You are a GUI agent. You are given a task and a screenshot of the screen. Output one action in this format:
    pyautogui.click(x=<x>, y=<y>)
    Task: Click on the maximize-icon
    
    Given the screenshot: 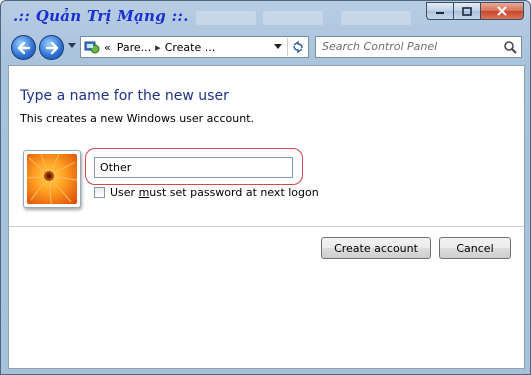 What is the action you would take?
    pyautogui.click(x=467, y=11)
    